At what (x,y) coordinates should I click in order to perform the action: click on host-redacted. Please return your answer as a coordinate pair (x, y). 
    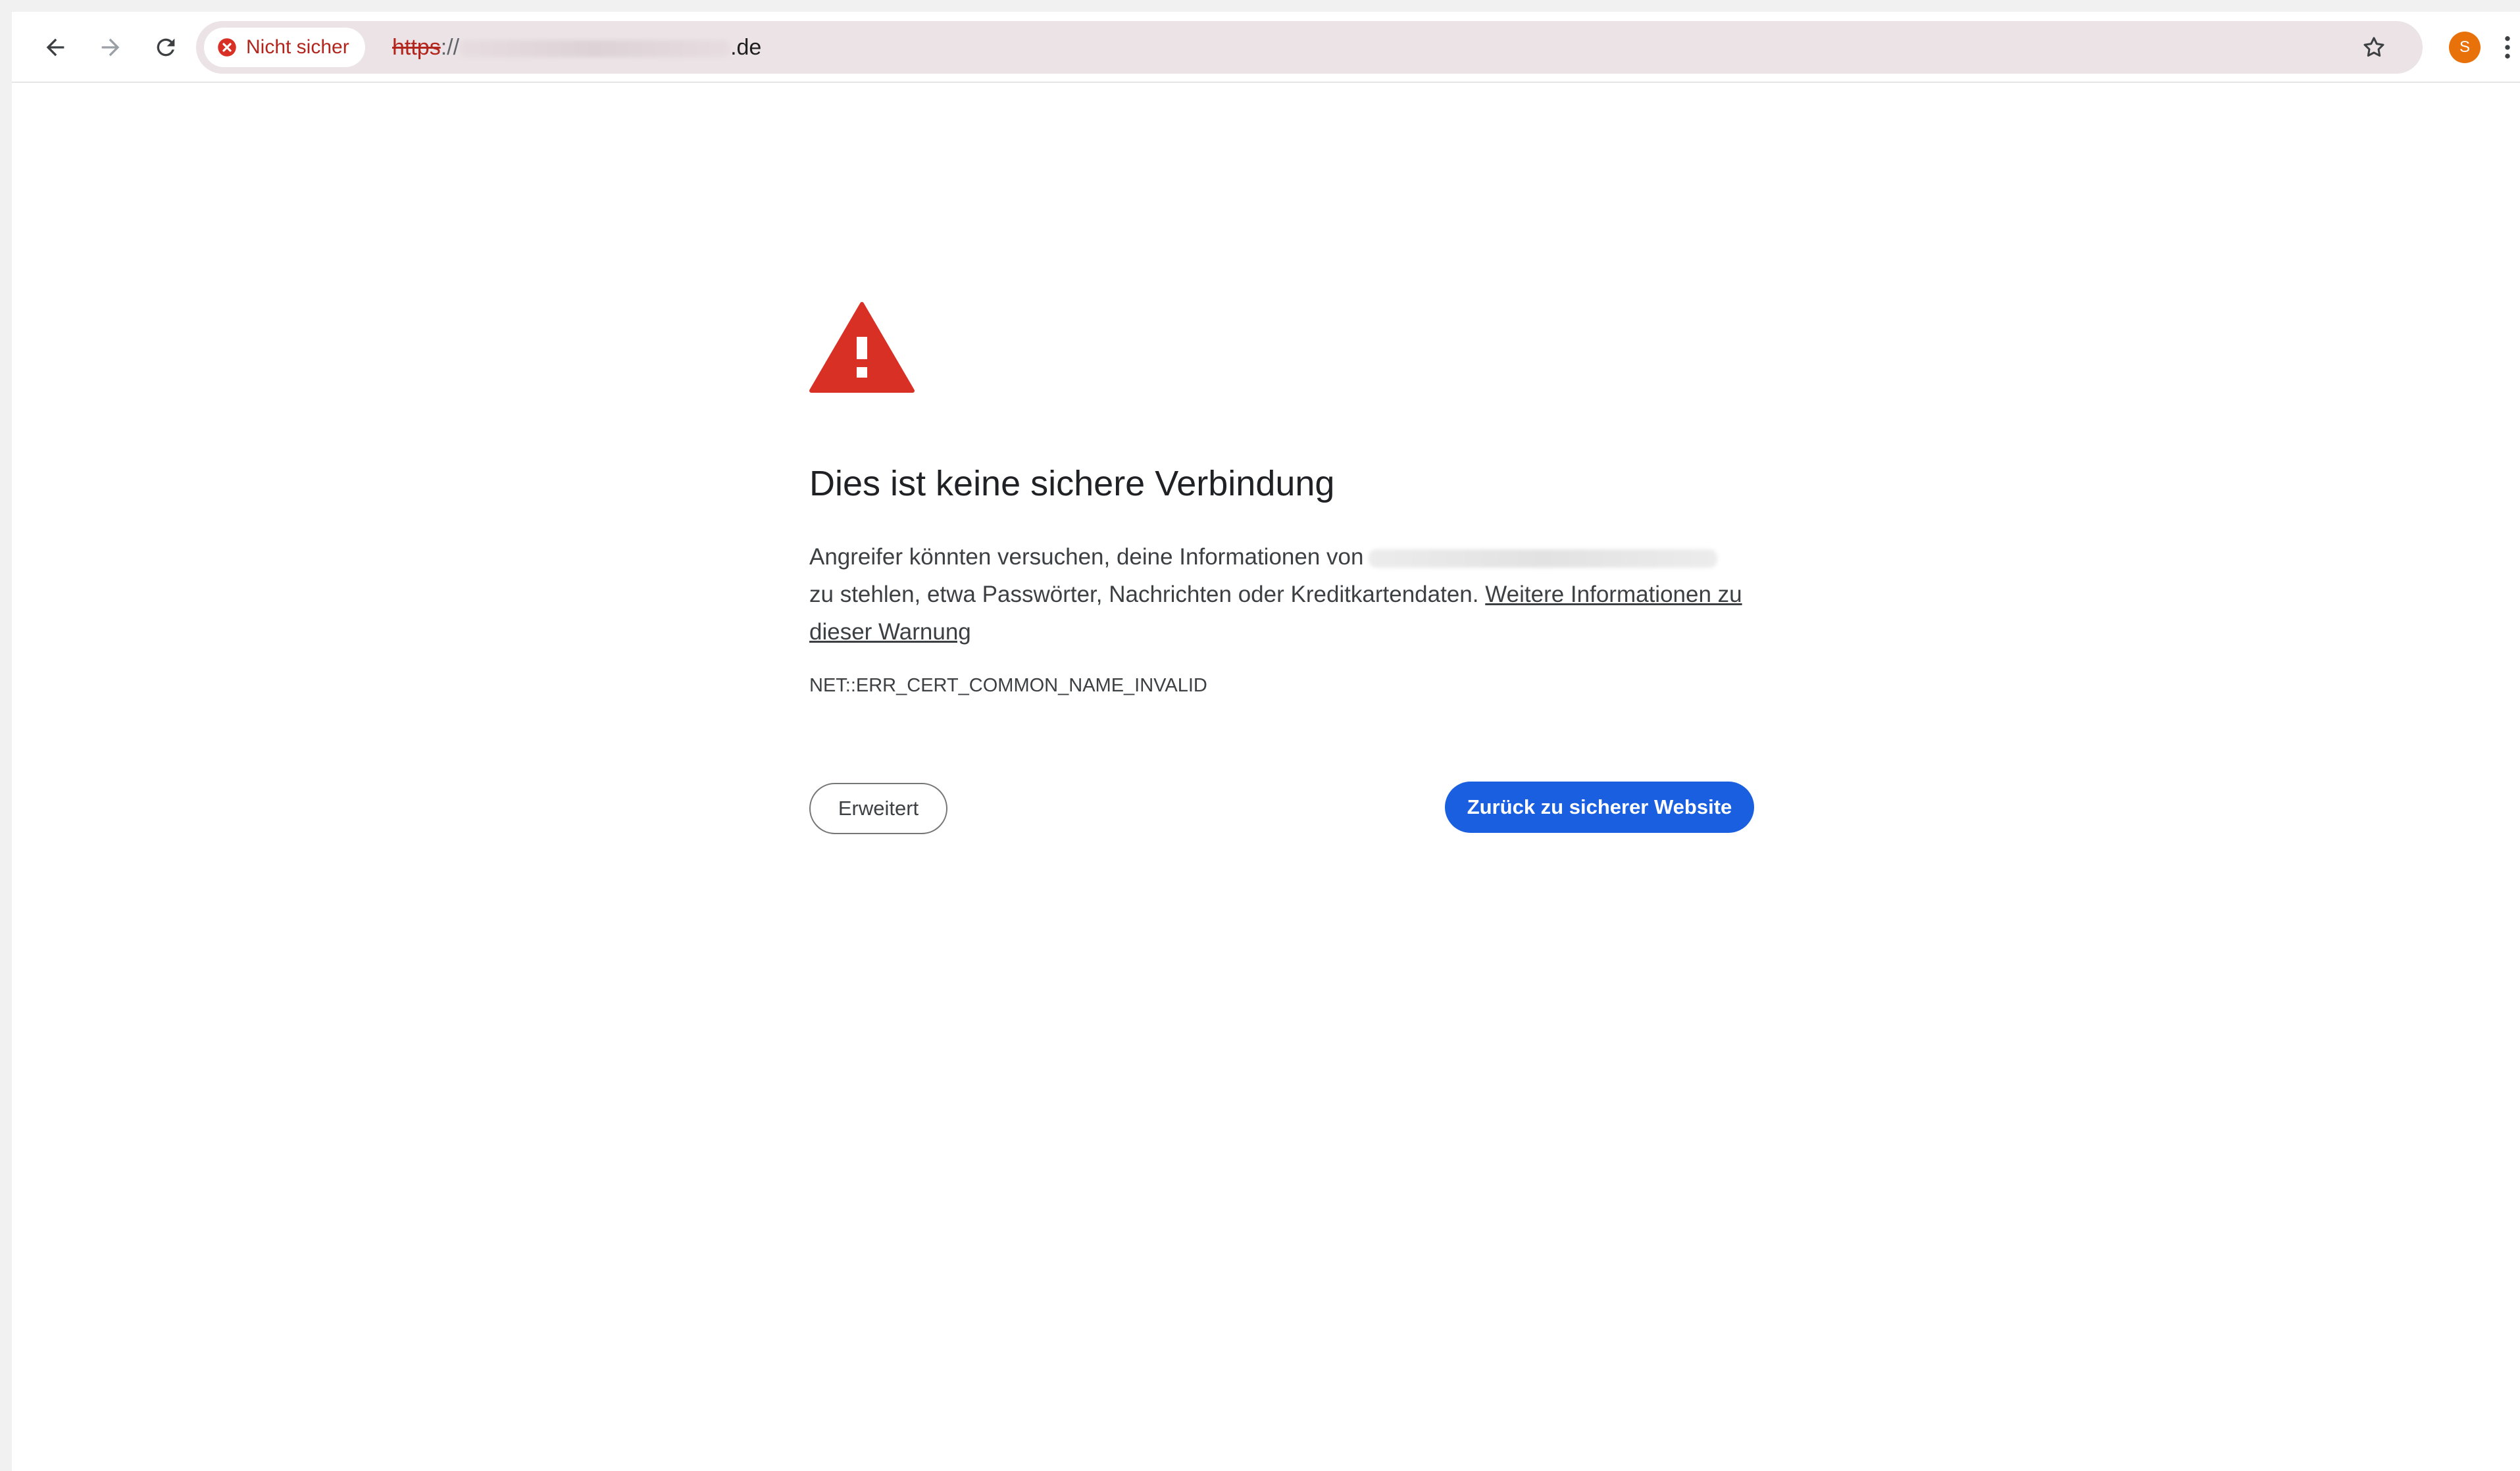
    Looking at the image, I should click on (1543, 558).